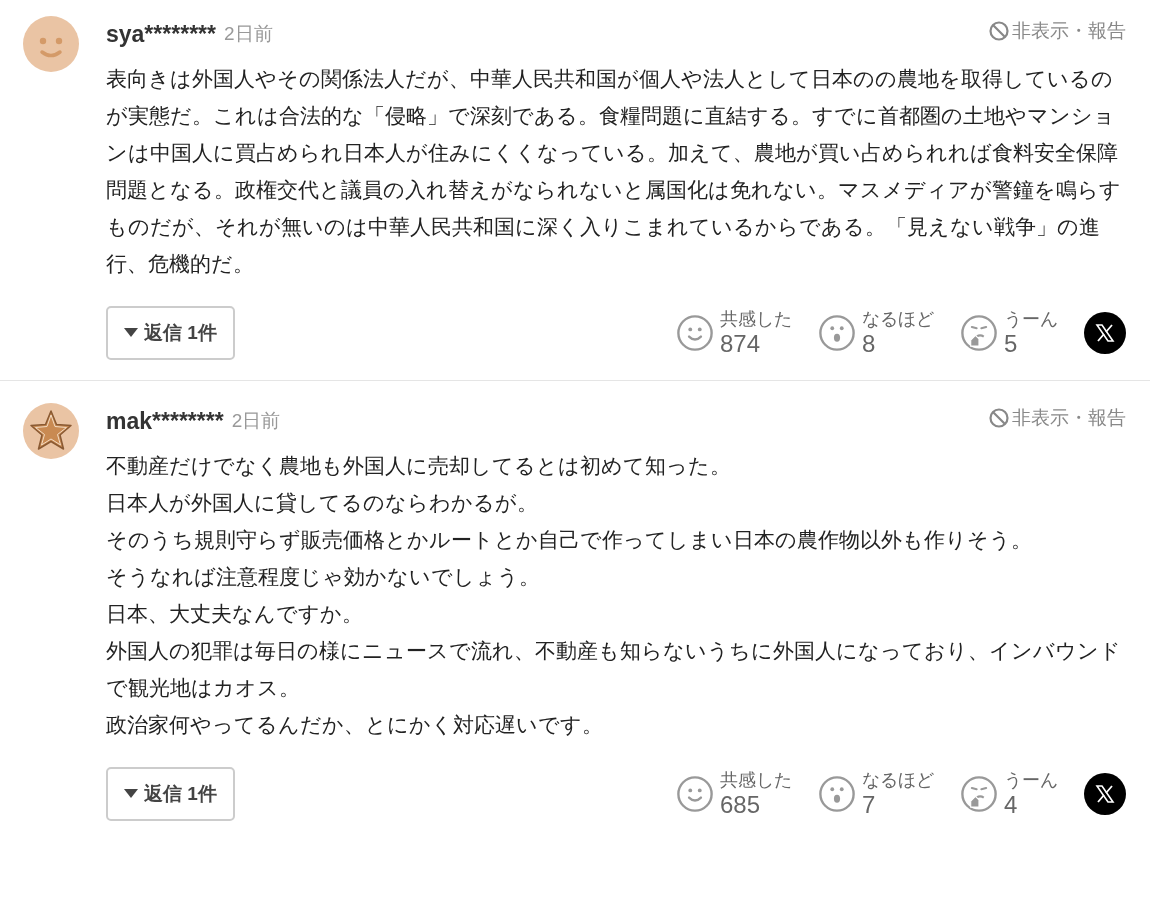  I want to click on user-name: sya********, so click(161, 34).